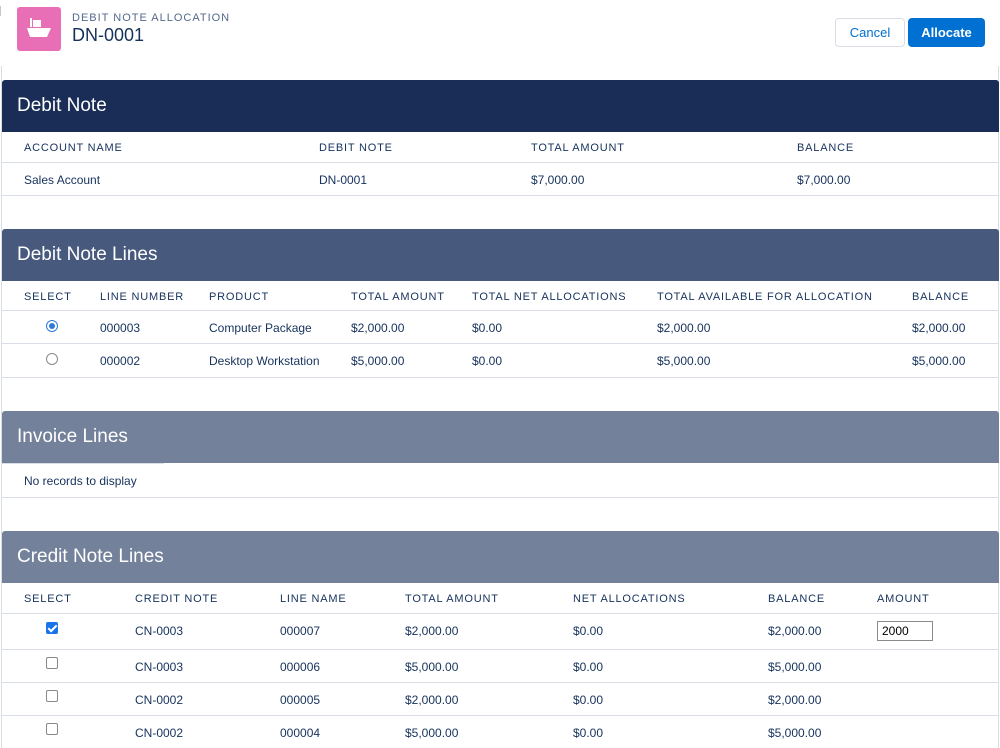 The image size is (1000, 748). I want to click on debit-note-cell: DN-0001, so click(343, 180).